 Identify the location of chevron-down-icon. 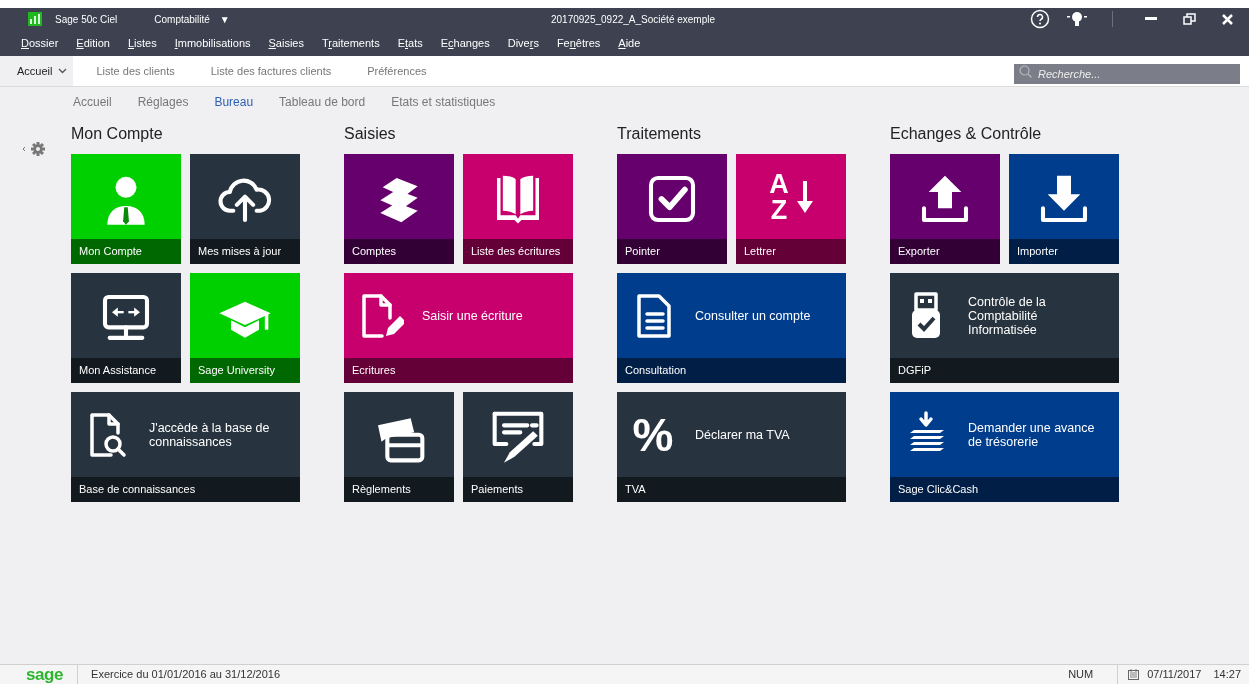
(63, 71).